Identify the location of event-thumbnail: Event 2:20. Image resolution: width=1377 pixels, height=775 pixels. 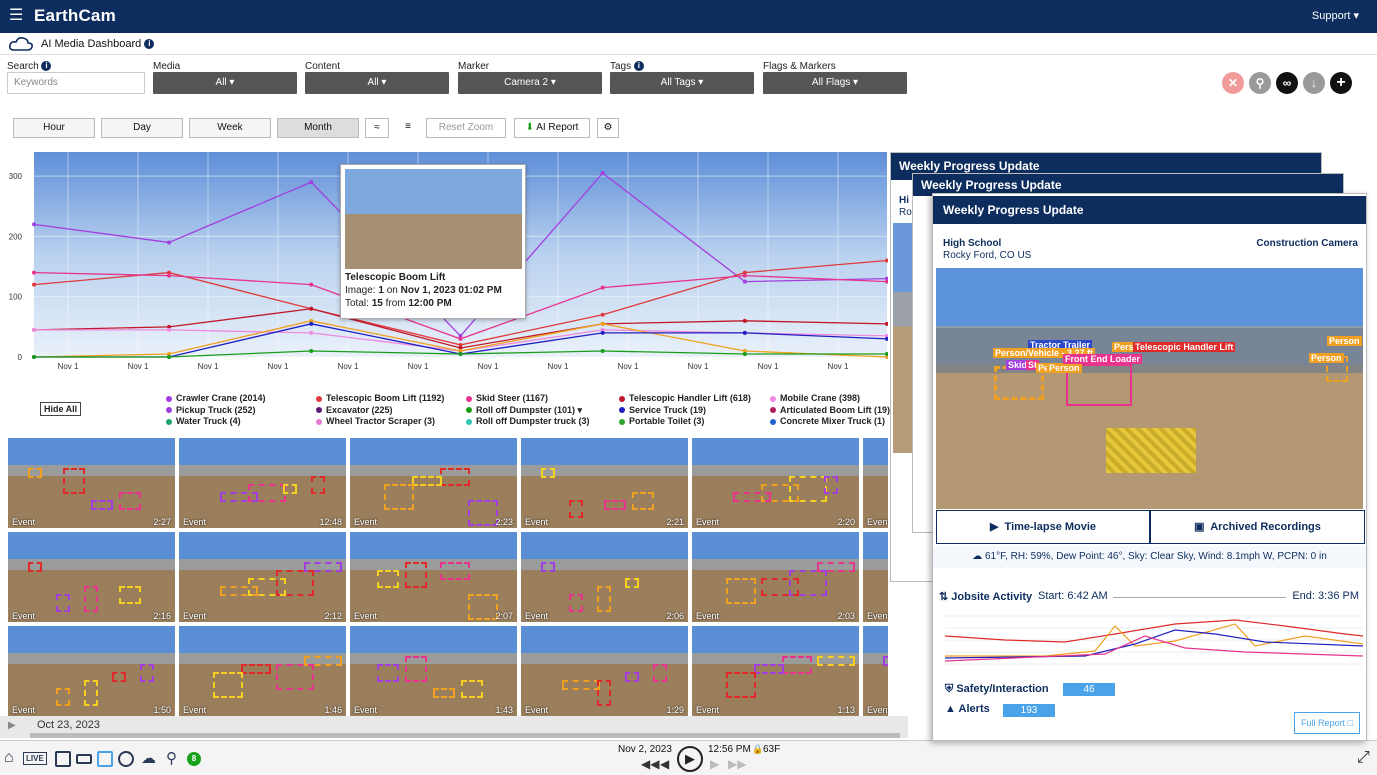
(775, 483).